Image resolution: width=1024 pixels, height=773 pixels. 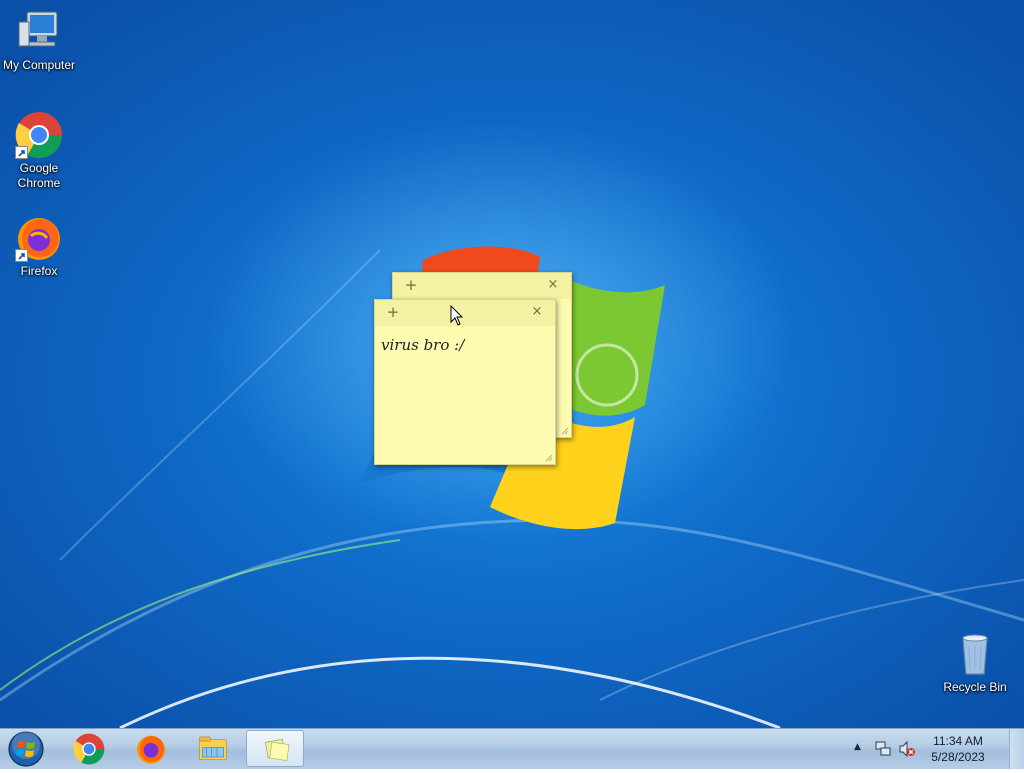 I want to click on desktop-icon-label-line2: Chrome, so click(x=39, y=183).